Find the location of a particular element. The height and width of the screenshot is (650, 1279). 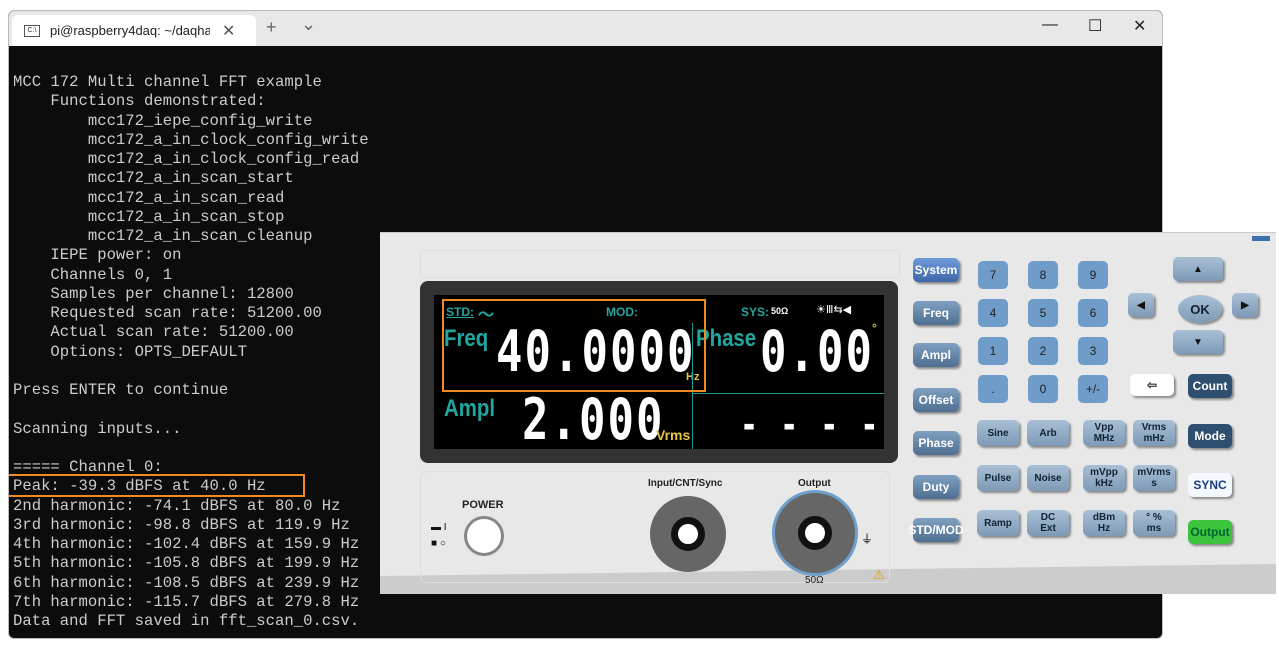

terminal-line: Samples per channel: 12800 is located at coordinates (153, 293).